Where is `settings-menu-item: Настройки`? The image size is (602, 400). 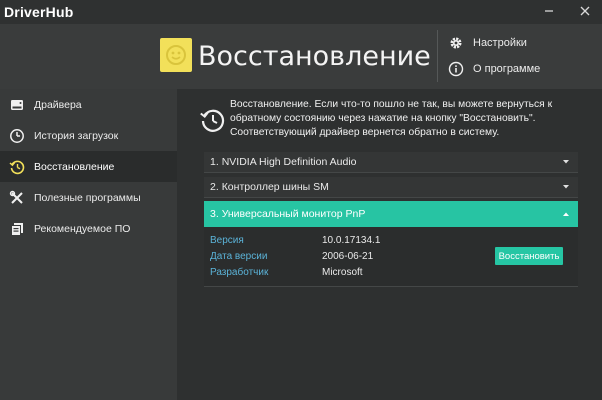
settings-menu-item: Настройки is located at coordinates (487, 43).